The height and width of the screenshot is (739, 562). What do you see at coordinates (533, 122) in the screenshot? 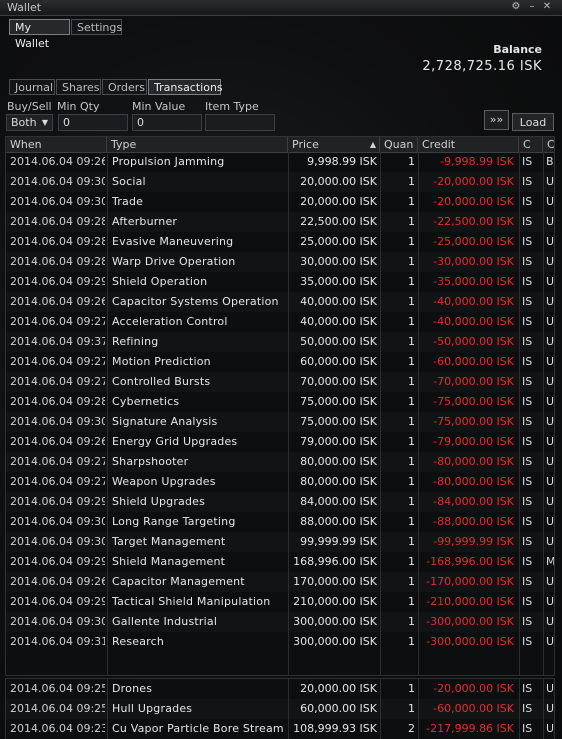
I see `load-button: Load` at bounding box center [533, 122].